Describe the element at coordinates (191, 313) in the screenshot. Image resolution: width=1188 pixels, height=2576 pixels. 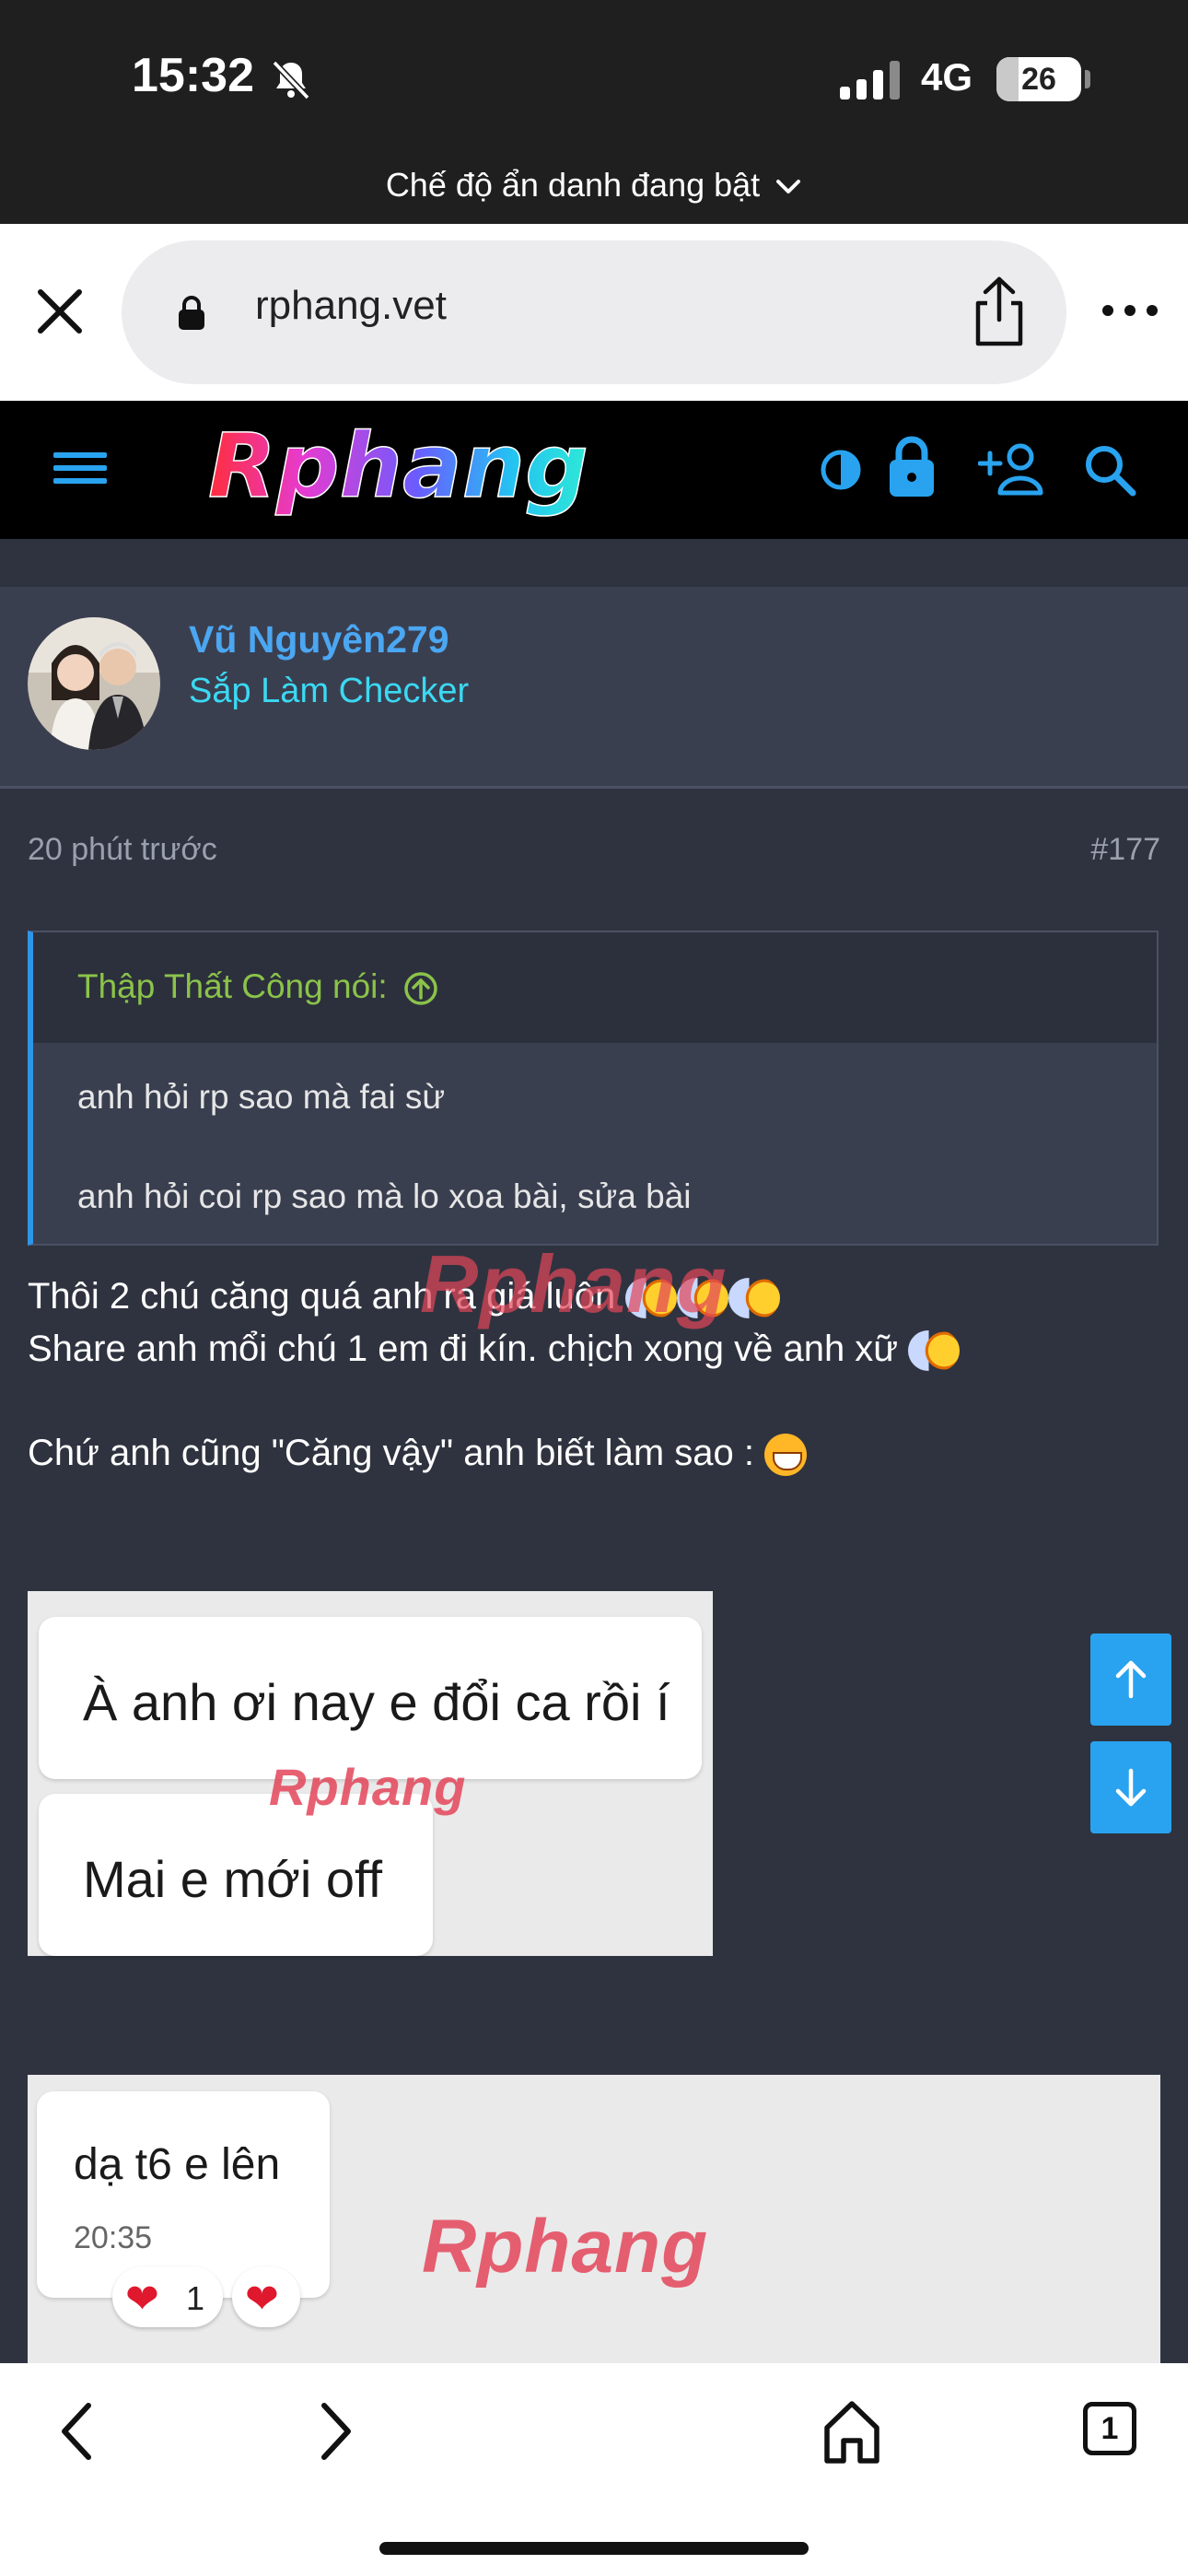
I see `lock-icon` at that location.